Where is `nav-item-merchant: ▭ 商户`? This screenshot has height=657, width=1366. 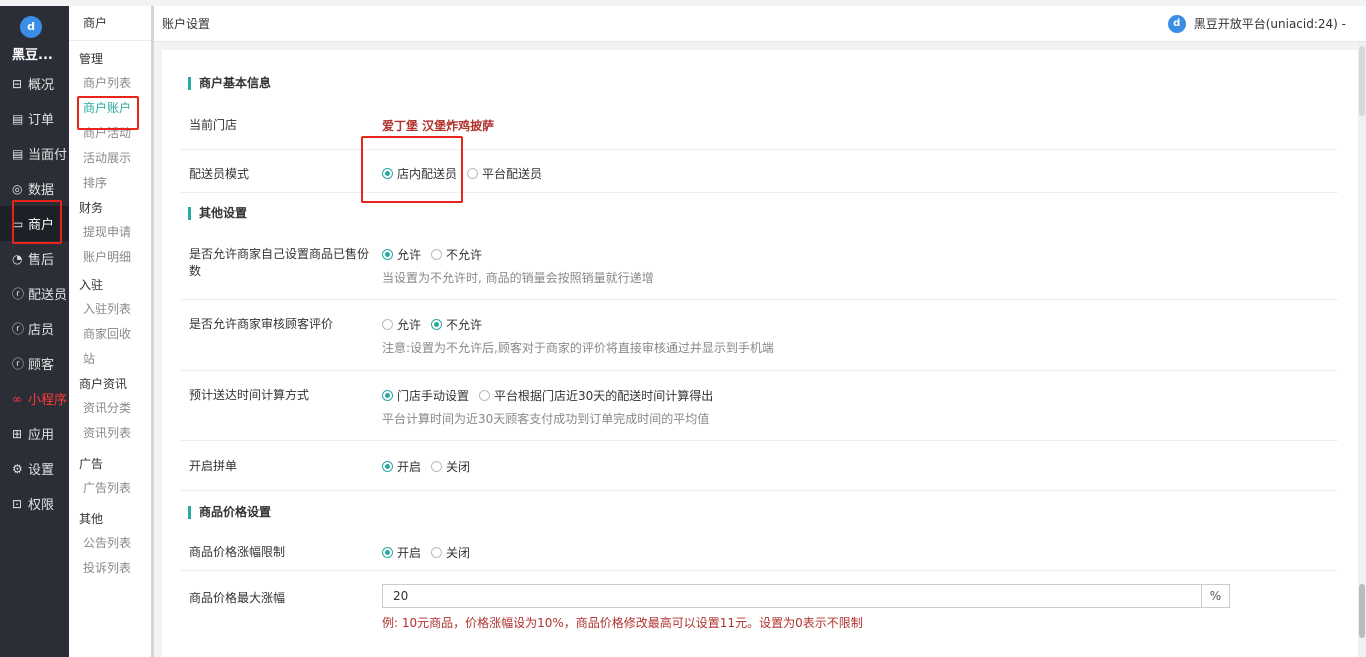
nav-item-merchant: ▭ 商户 is located at coordinates (34, 223).